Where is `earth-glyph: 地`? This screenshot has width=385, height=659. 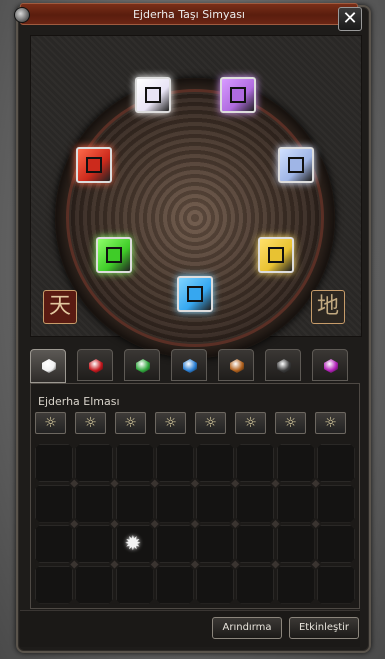 earth-glyph: 地 is located at coordinates (328, 307).